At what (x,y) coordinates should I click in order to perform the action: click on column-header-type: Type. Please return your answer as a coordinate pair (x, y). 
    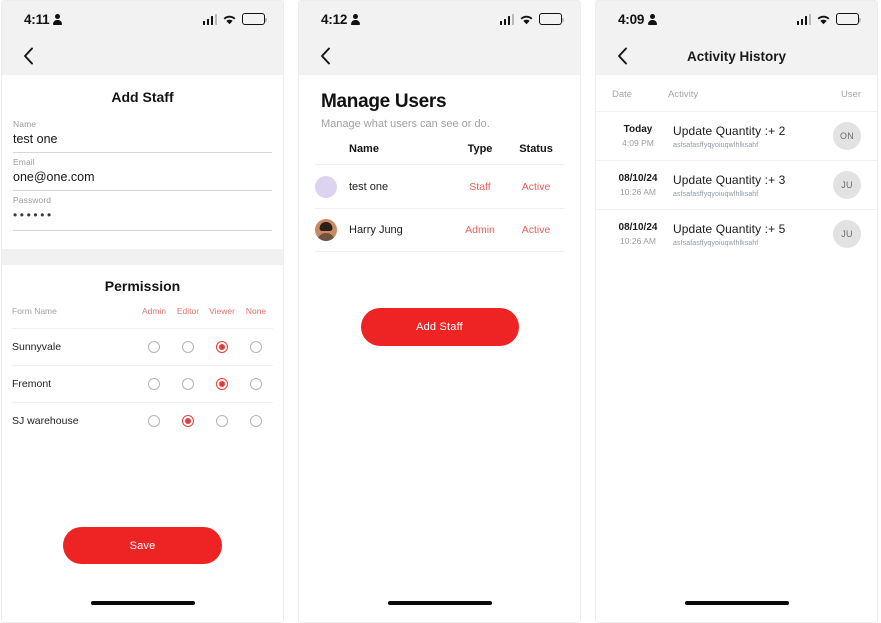
    Looking at the image, I should click on (480, 149).